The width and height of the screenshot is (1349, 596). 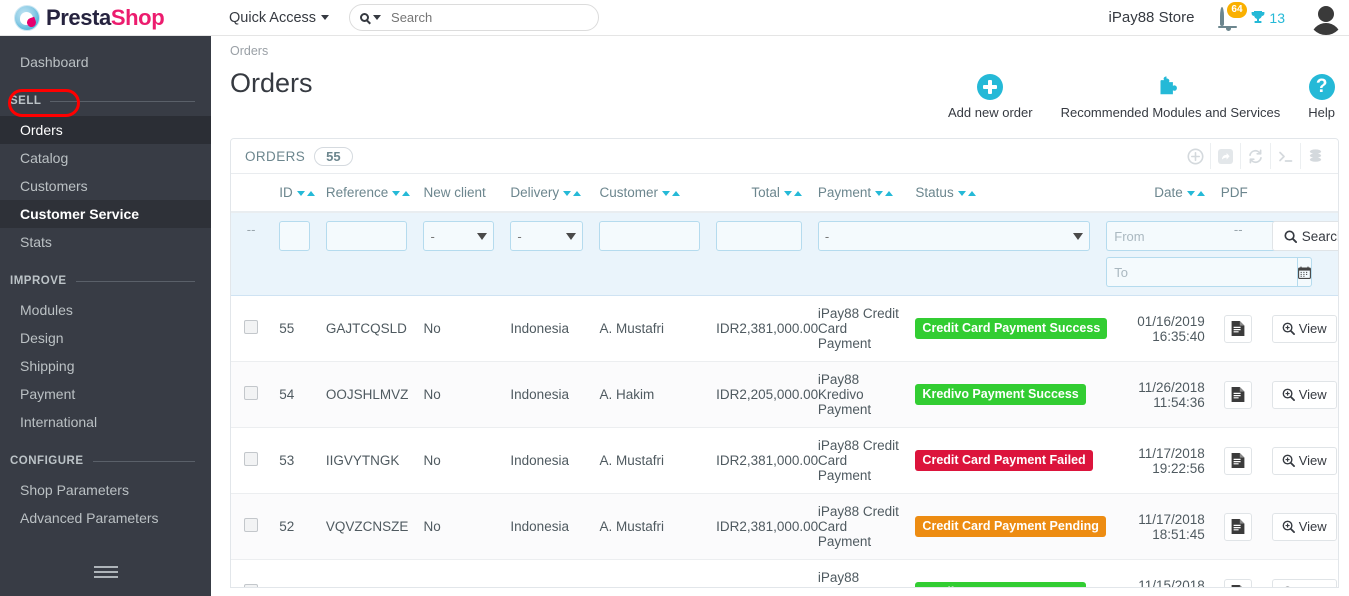 What do you see at coordinates (1169, 85) in the screenshot?
I see `puzzle-icon` at bounding box center [1169, 85].